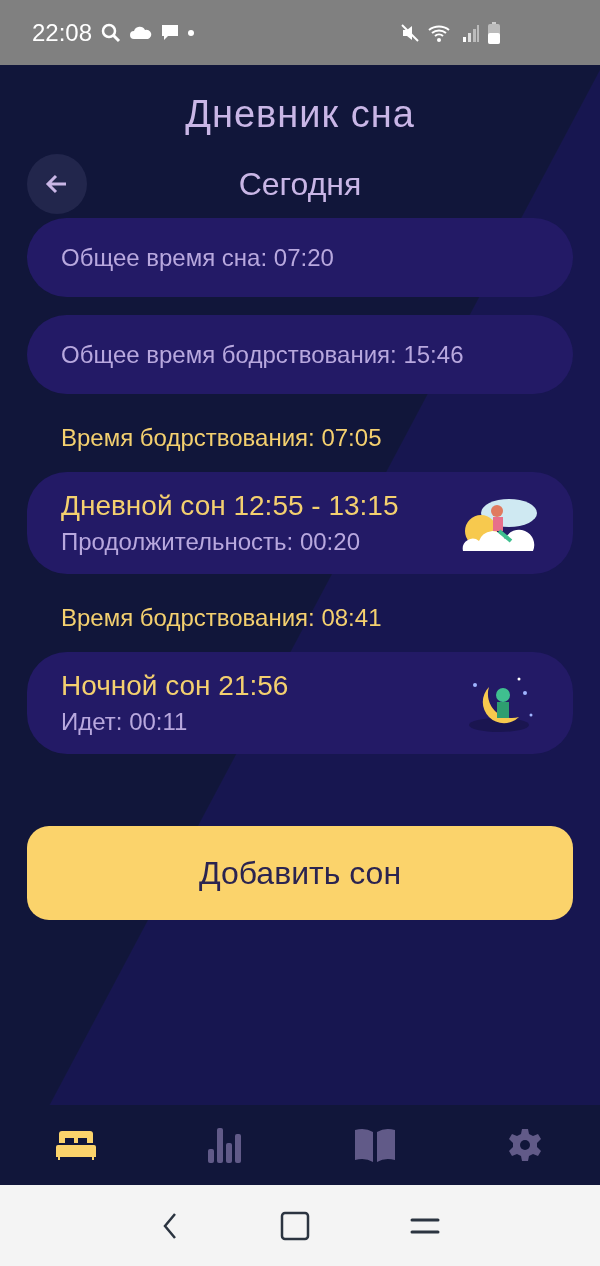 Image resolution: width=600 pixels, height=1266 pixels. What do you see at coordinates (170, 32) in the screenshot?
I see `message-icon` at bounding box center [170, 32].